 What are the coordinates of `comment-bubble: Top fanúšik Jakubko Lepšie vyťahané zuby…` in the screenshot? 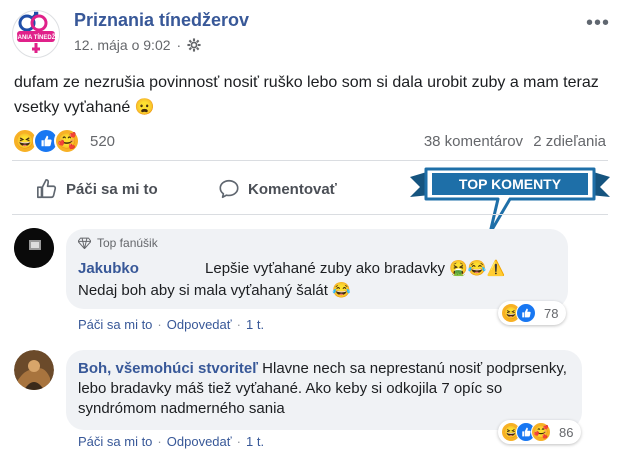 It's located at (317, 269).